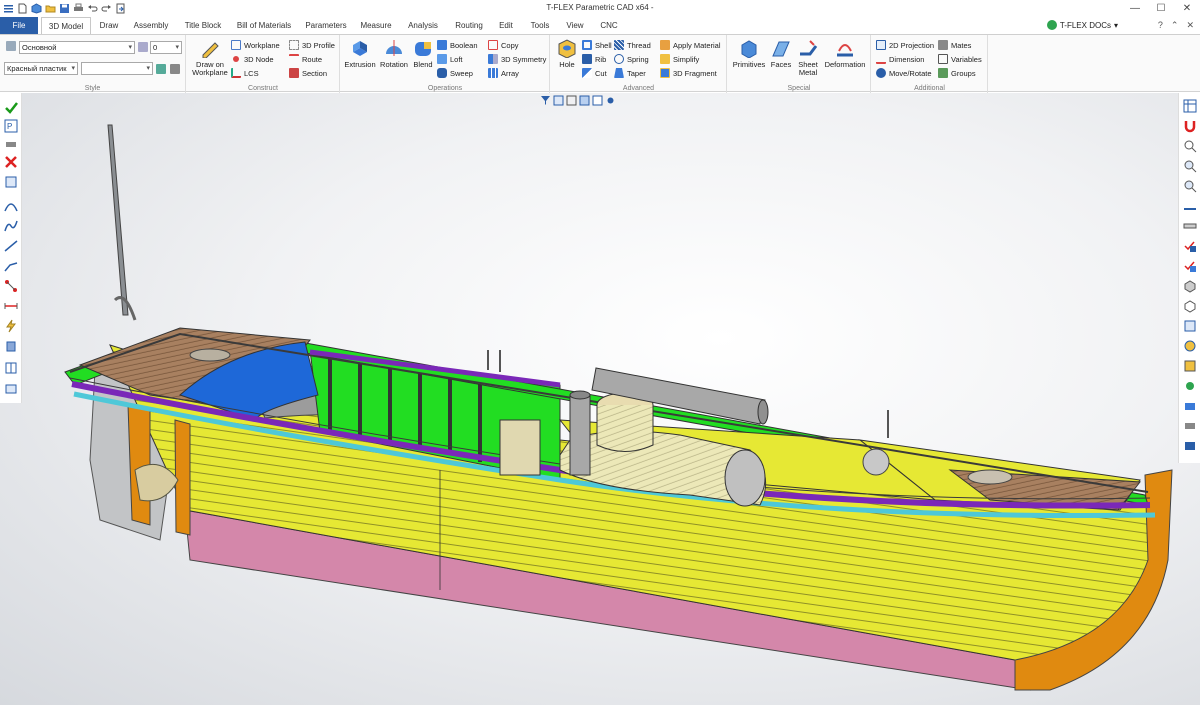 This screenshot has width=1200, height=705. I want to click on tab-cnc: CNC, so click(609, 25).